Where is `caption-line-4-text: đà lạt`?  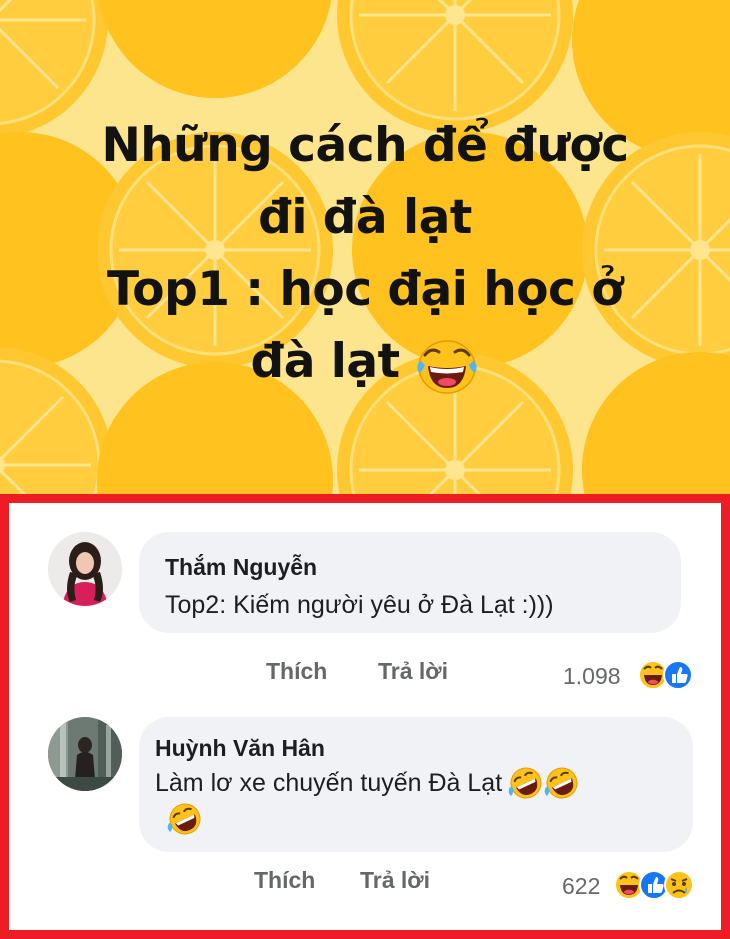
caption-line-4-text: đà lạt is located at coordinates (325, 361).